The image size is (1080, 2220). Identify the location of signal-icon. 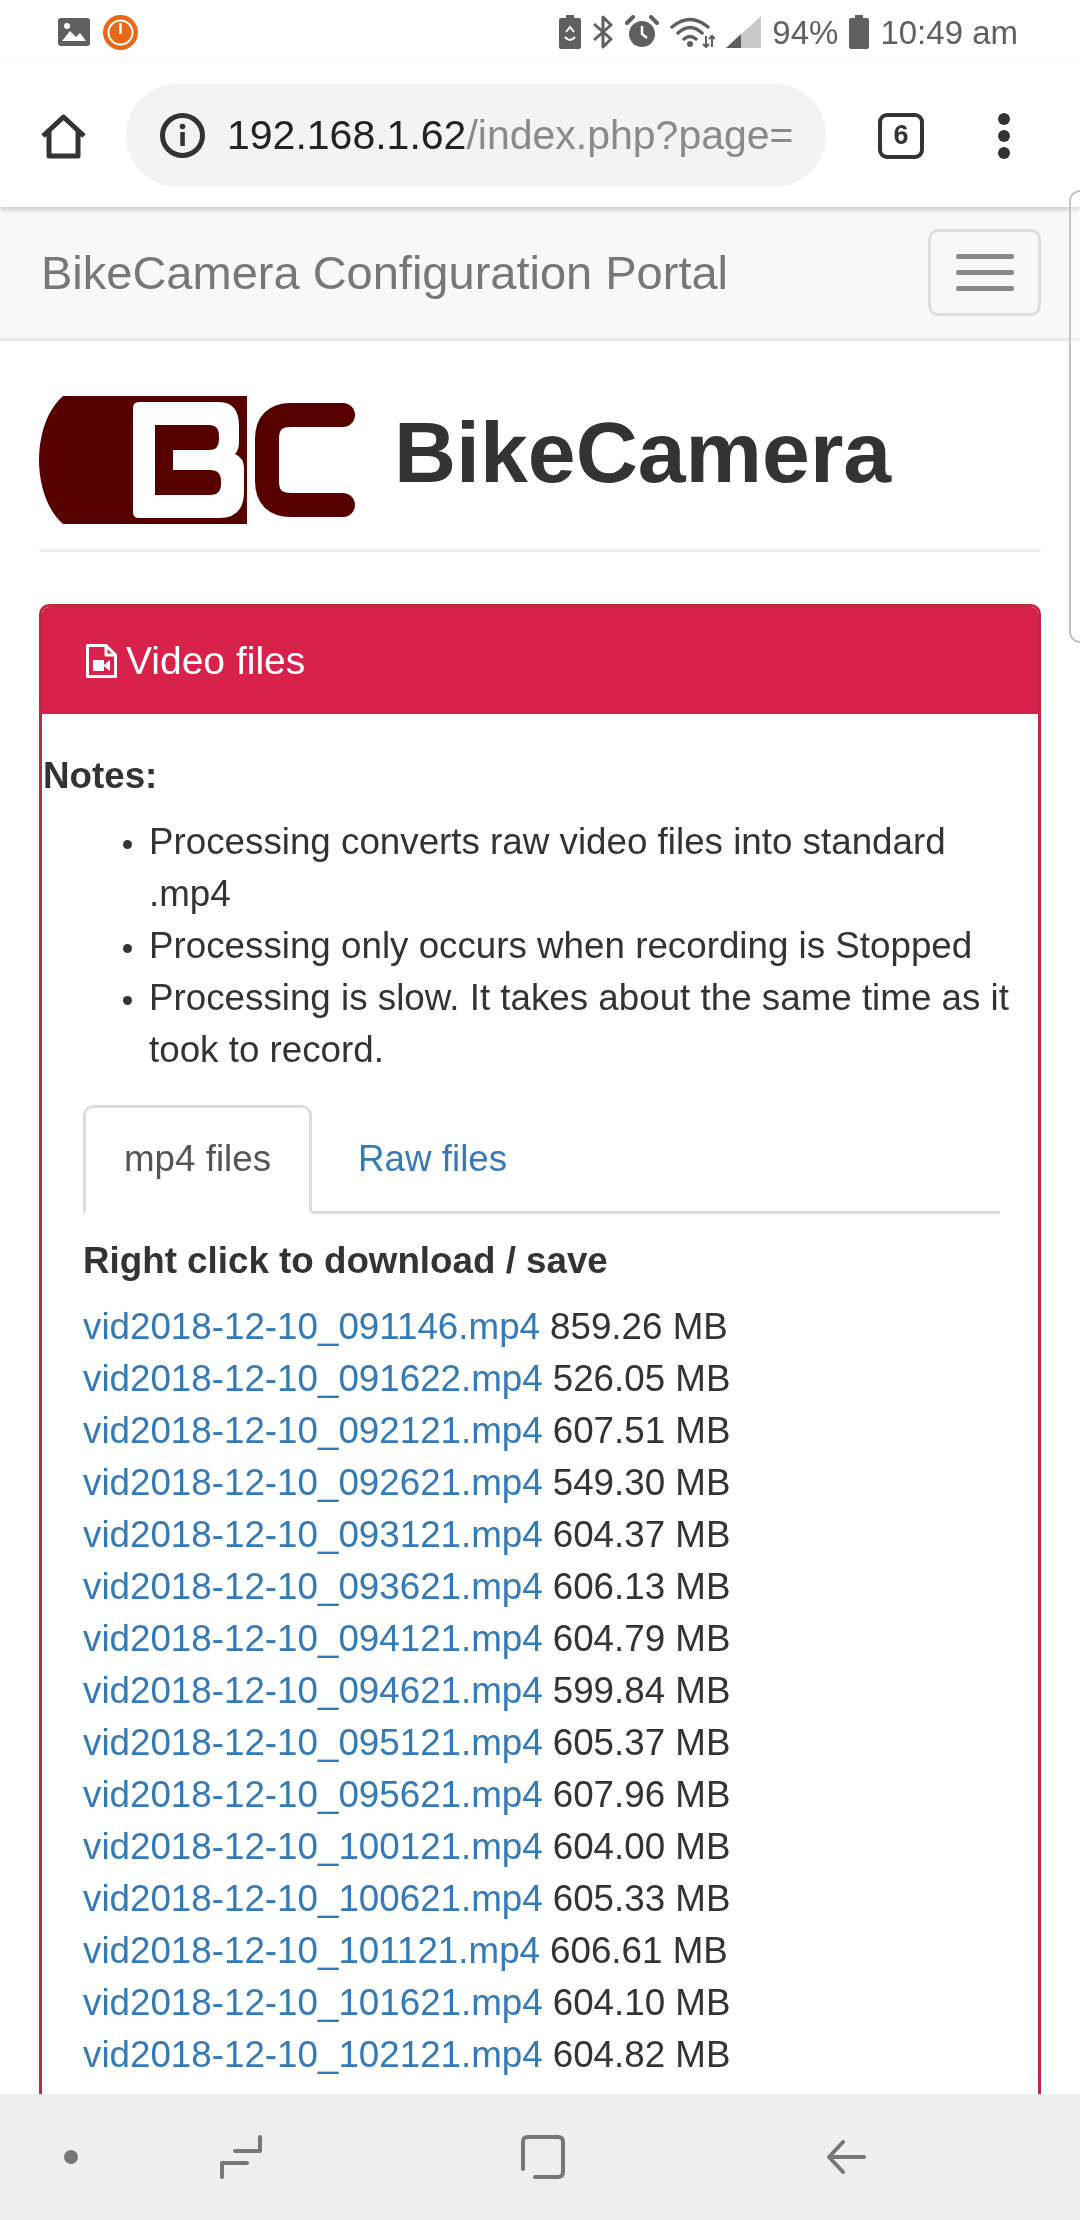
(744, 32).